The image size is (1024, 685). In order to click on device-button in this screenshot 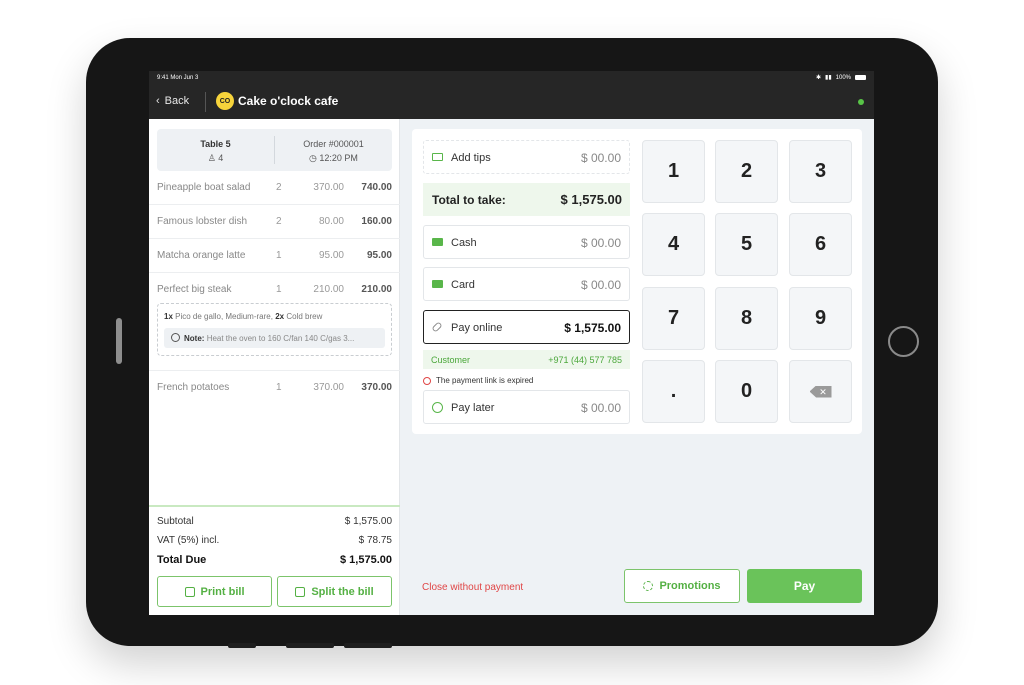, I will do `click(310, 645)`.